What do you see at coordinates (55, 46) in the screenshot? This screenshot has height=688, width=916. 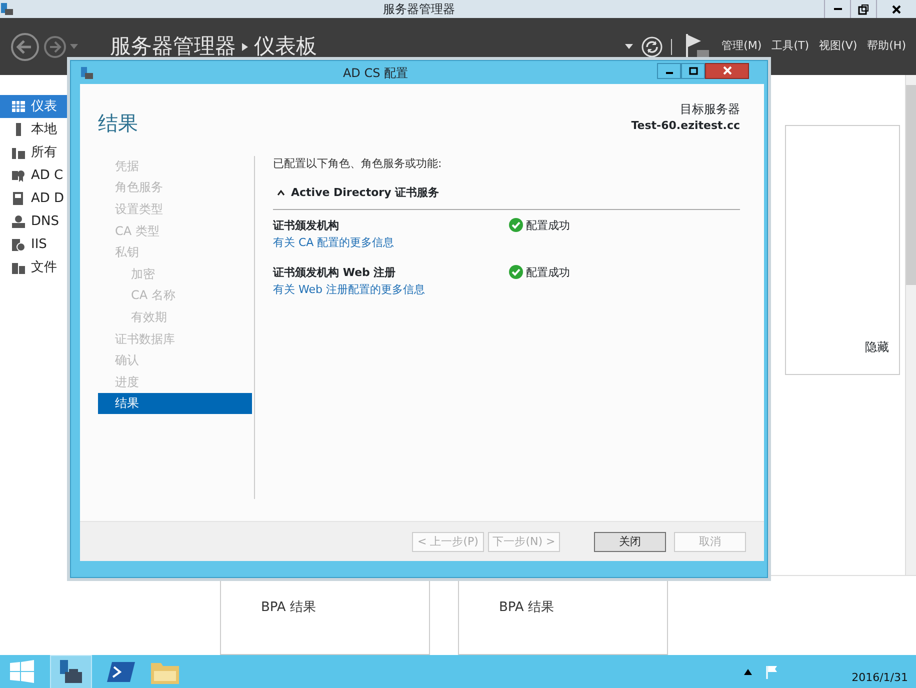 I see `forward-icon` at bounding box center [55, 46].